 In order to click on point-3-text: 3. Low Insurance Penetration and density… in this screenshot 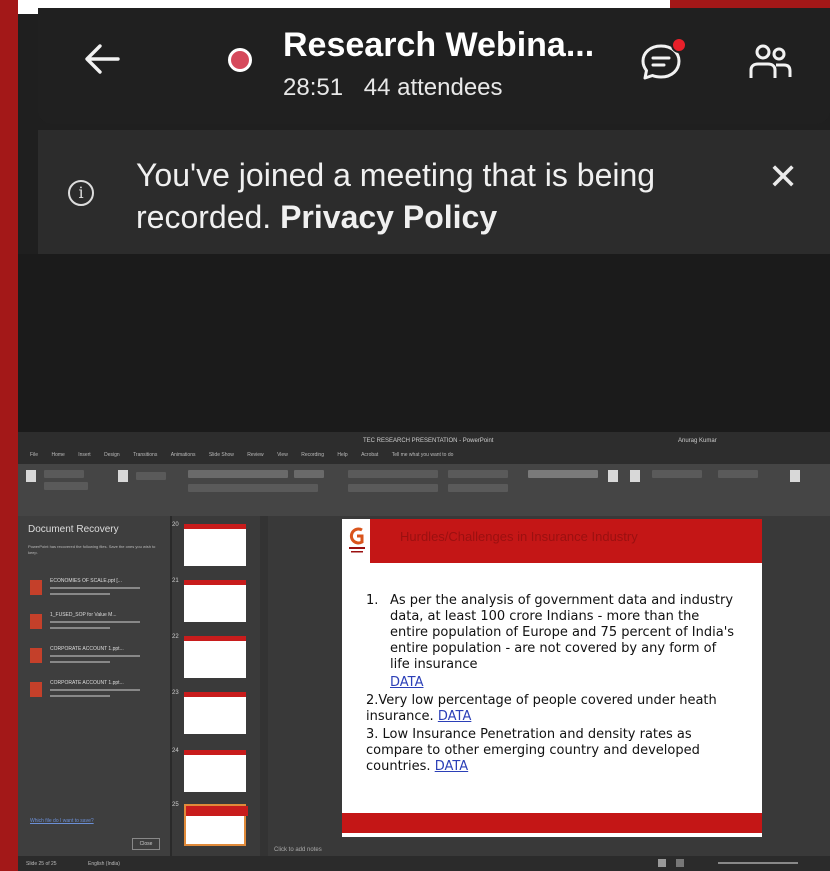, I will do `click(533, 750)`.